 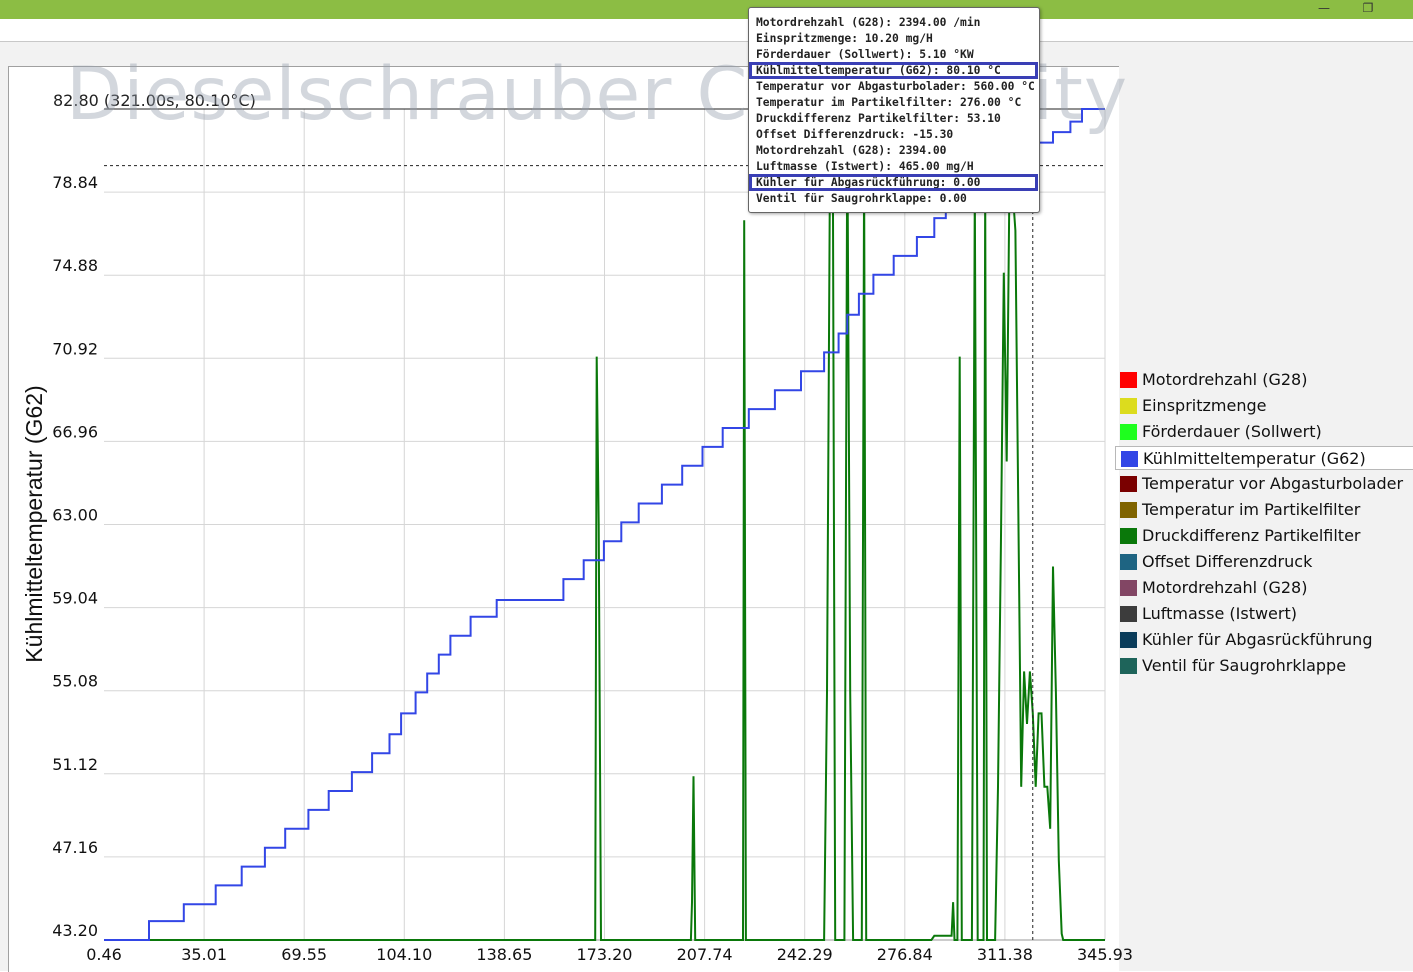 What do you see at coordinates (1232, 431) in the screenshot?
I see `legend-label: Förderdauer (Sollwert)` at bounding box center [1232, 431].